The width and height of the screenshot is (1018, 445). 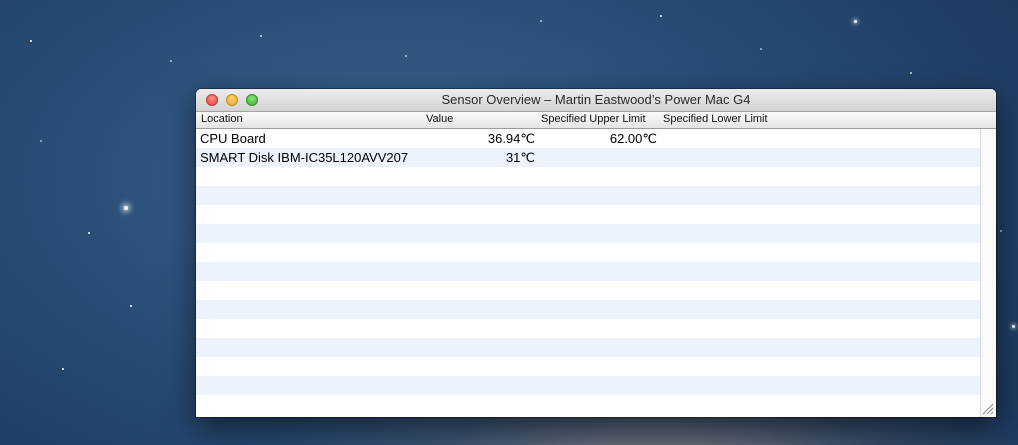 I want to click on column-header-location: Location, so click(x=222, y=119).